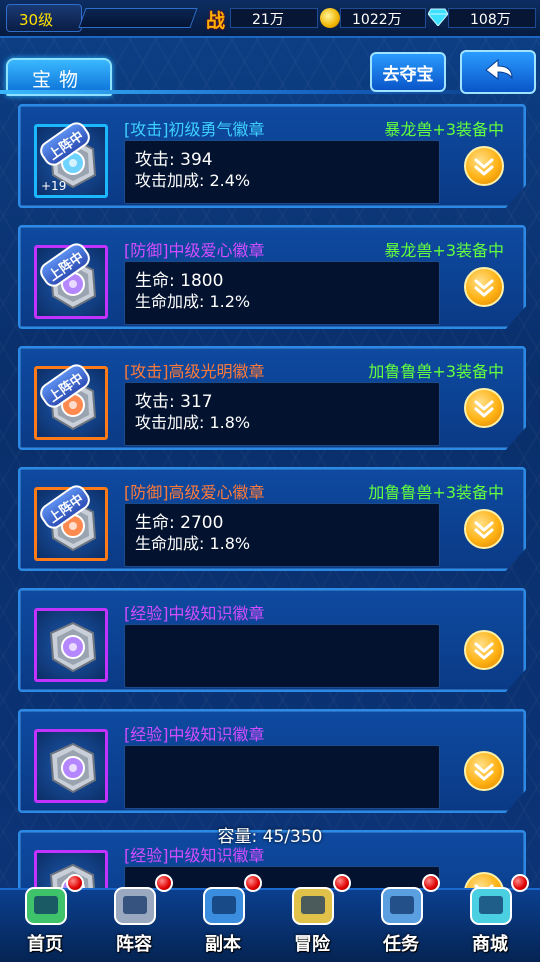  Describe the element at coordinates (282, 535) in the screenshot. I see `treasure-stats-box: 生命: 2700 生命加成: 1.8%` at that location.